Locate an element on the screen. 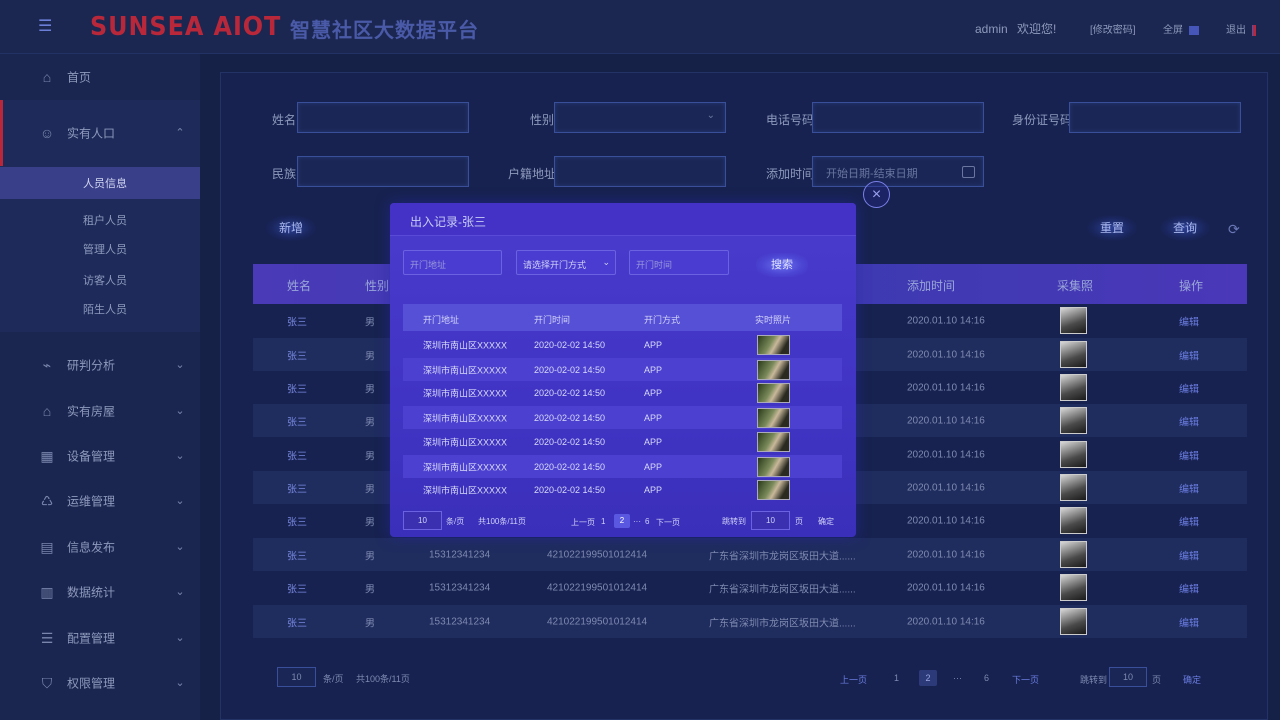 Image resolution: width=1280 pixels, height=720 pixels. modal-per-page-label: 条/页 is located at coordinates (455, 521).